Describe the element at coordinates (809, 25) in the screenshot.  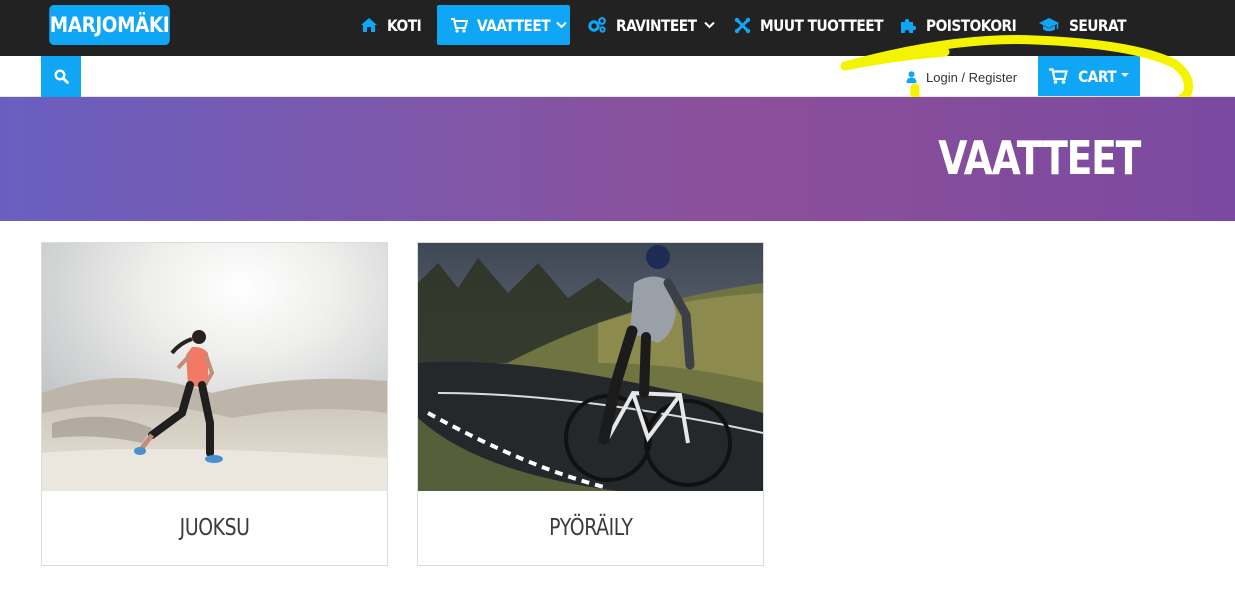
I see `nav-item-muut-tuotteet: MUUT TUOTTEET` at that location.